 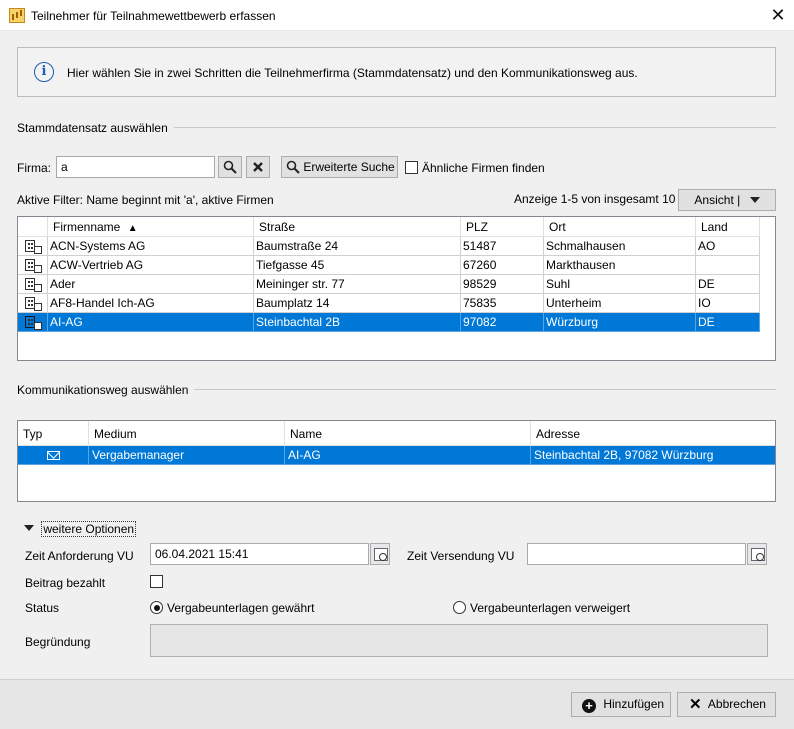 I want to click on cell-strasse: Meininger str. 77, so click(x=357, y=284).